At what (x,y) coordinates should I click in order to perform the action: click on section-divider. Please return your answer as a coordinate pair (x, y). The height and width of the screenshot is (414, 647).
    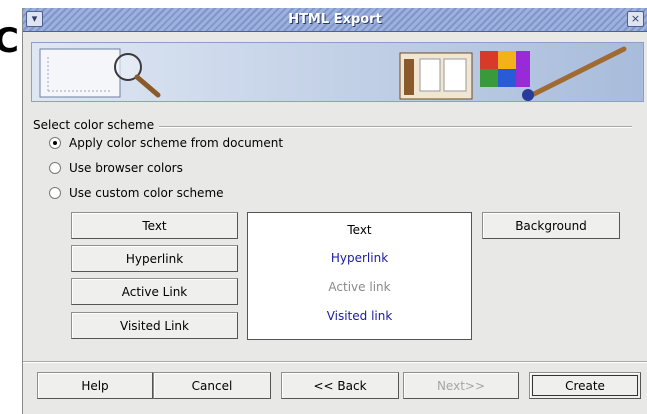
    Looking at the image, I should click on (395, 127).